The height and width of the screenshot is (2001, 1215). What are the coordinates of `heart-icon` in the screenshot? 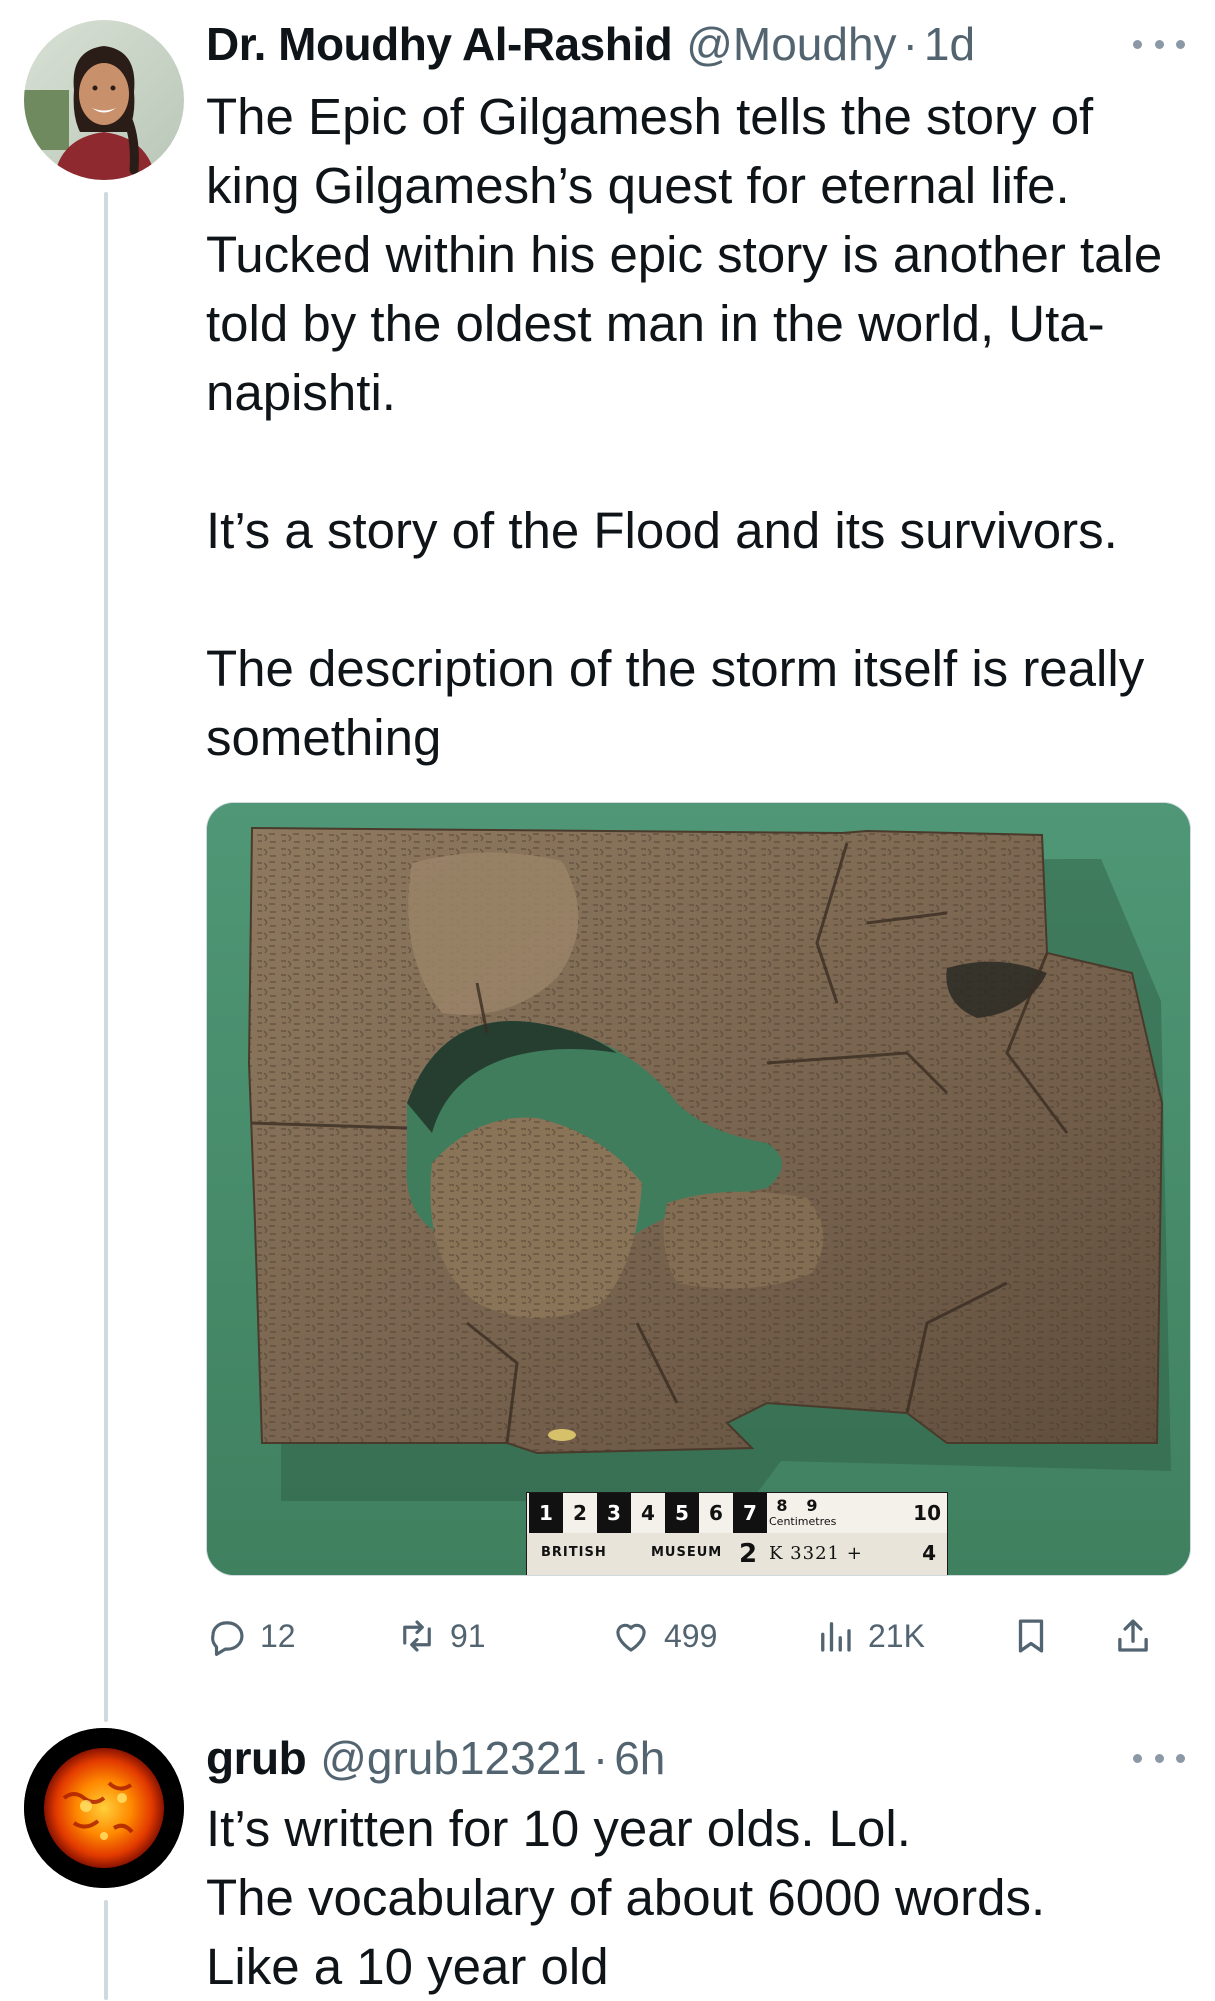 It's located at (631, 1637).